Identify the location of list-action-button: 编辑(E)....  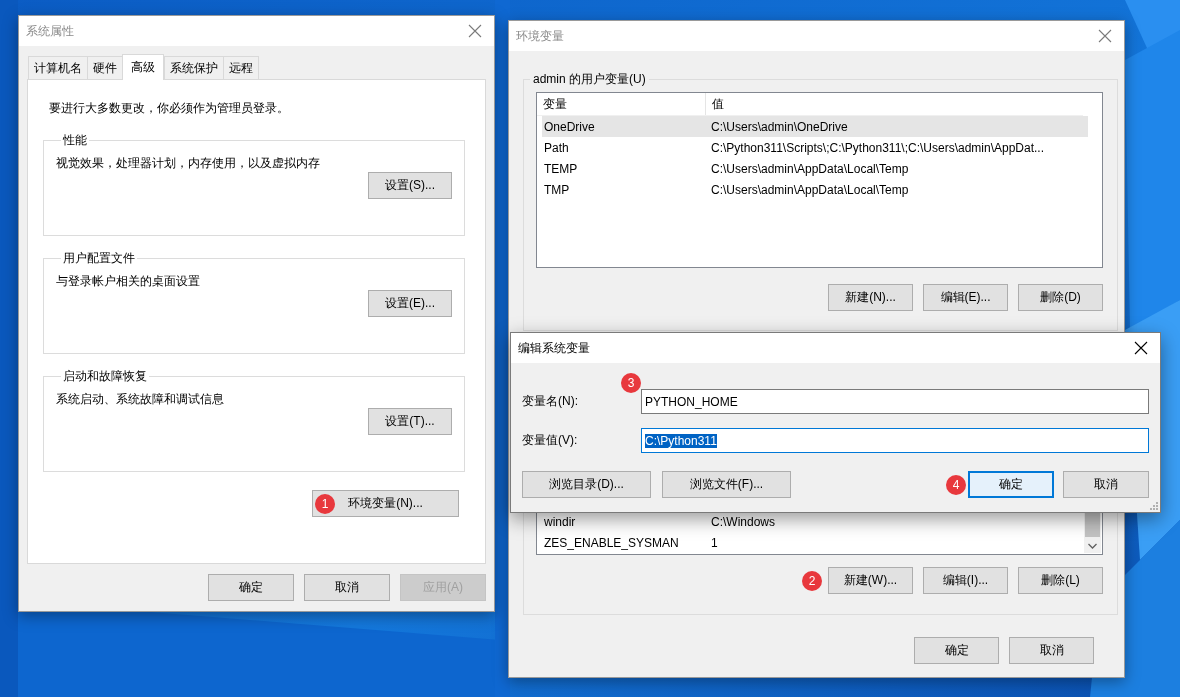
(965, 297).